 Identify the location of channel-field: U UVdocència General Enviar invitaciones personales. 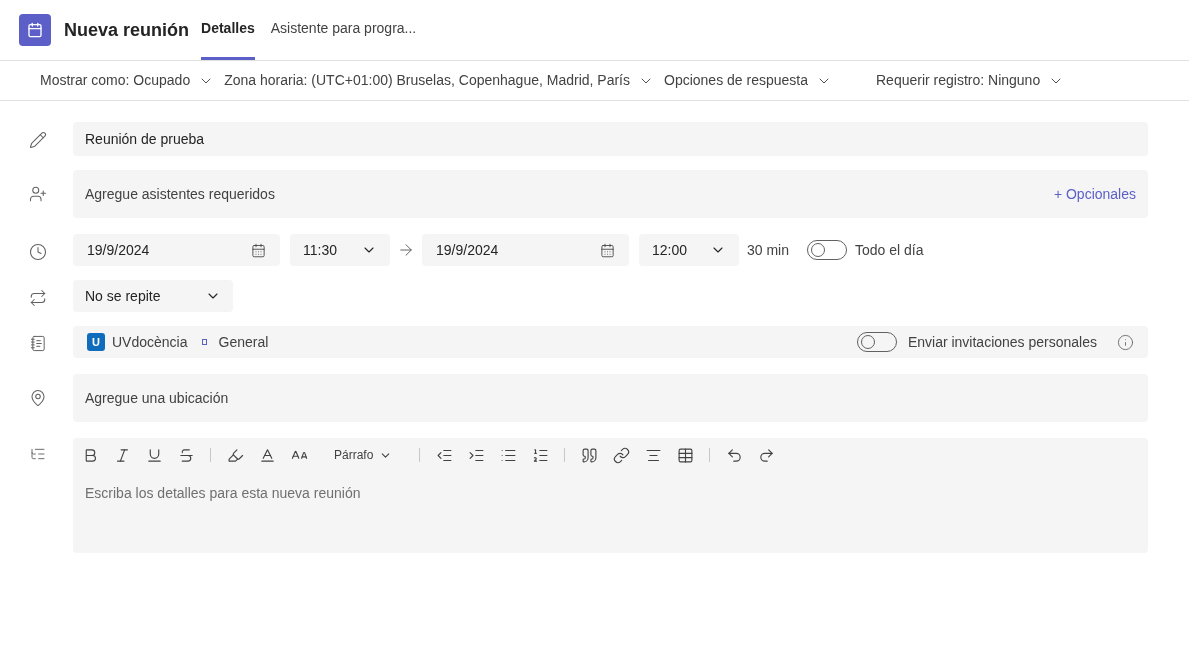
(610, 342).